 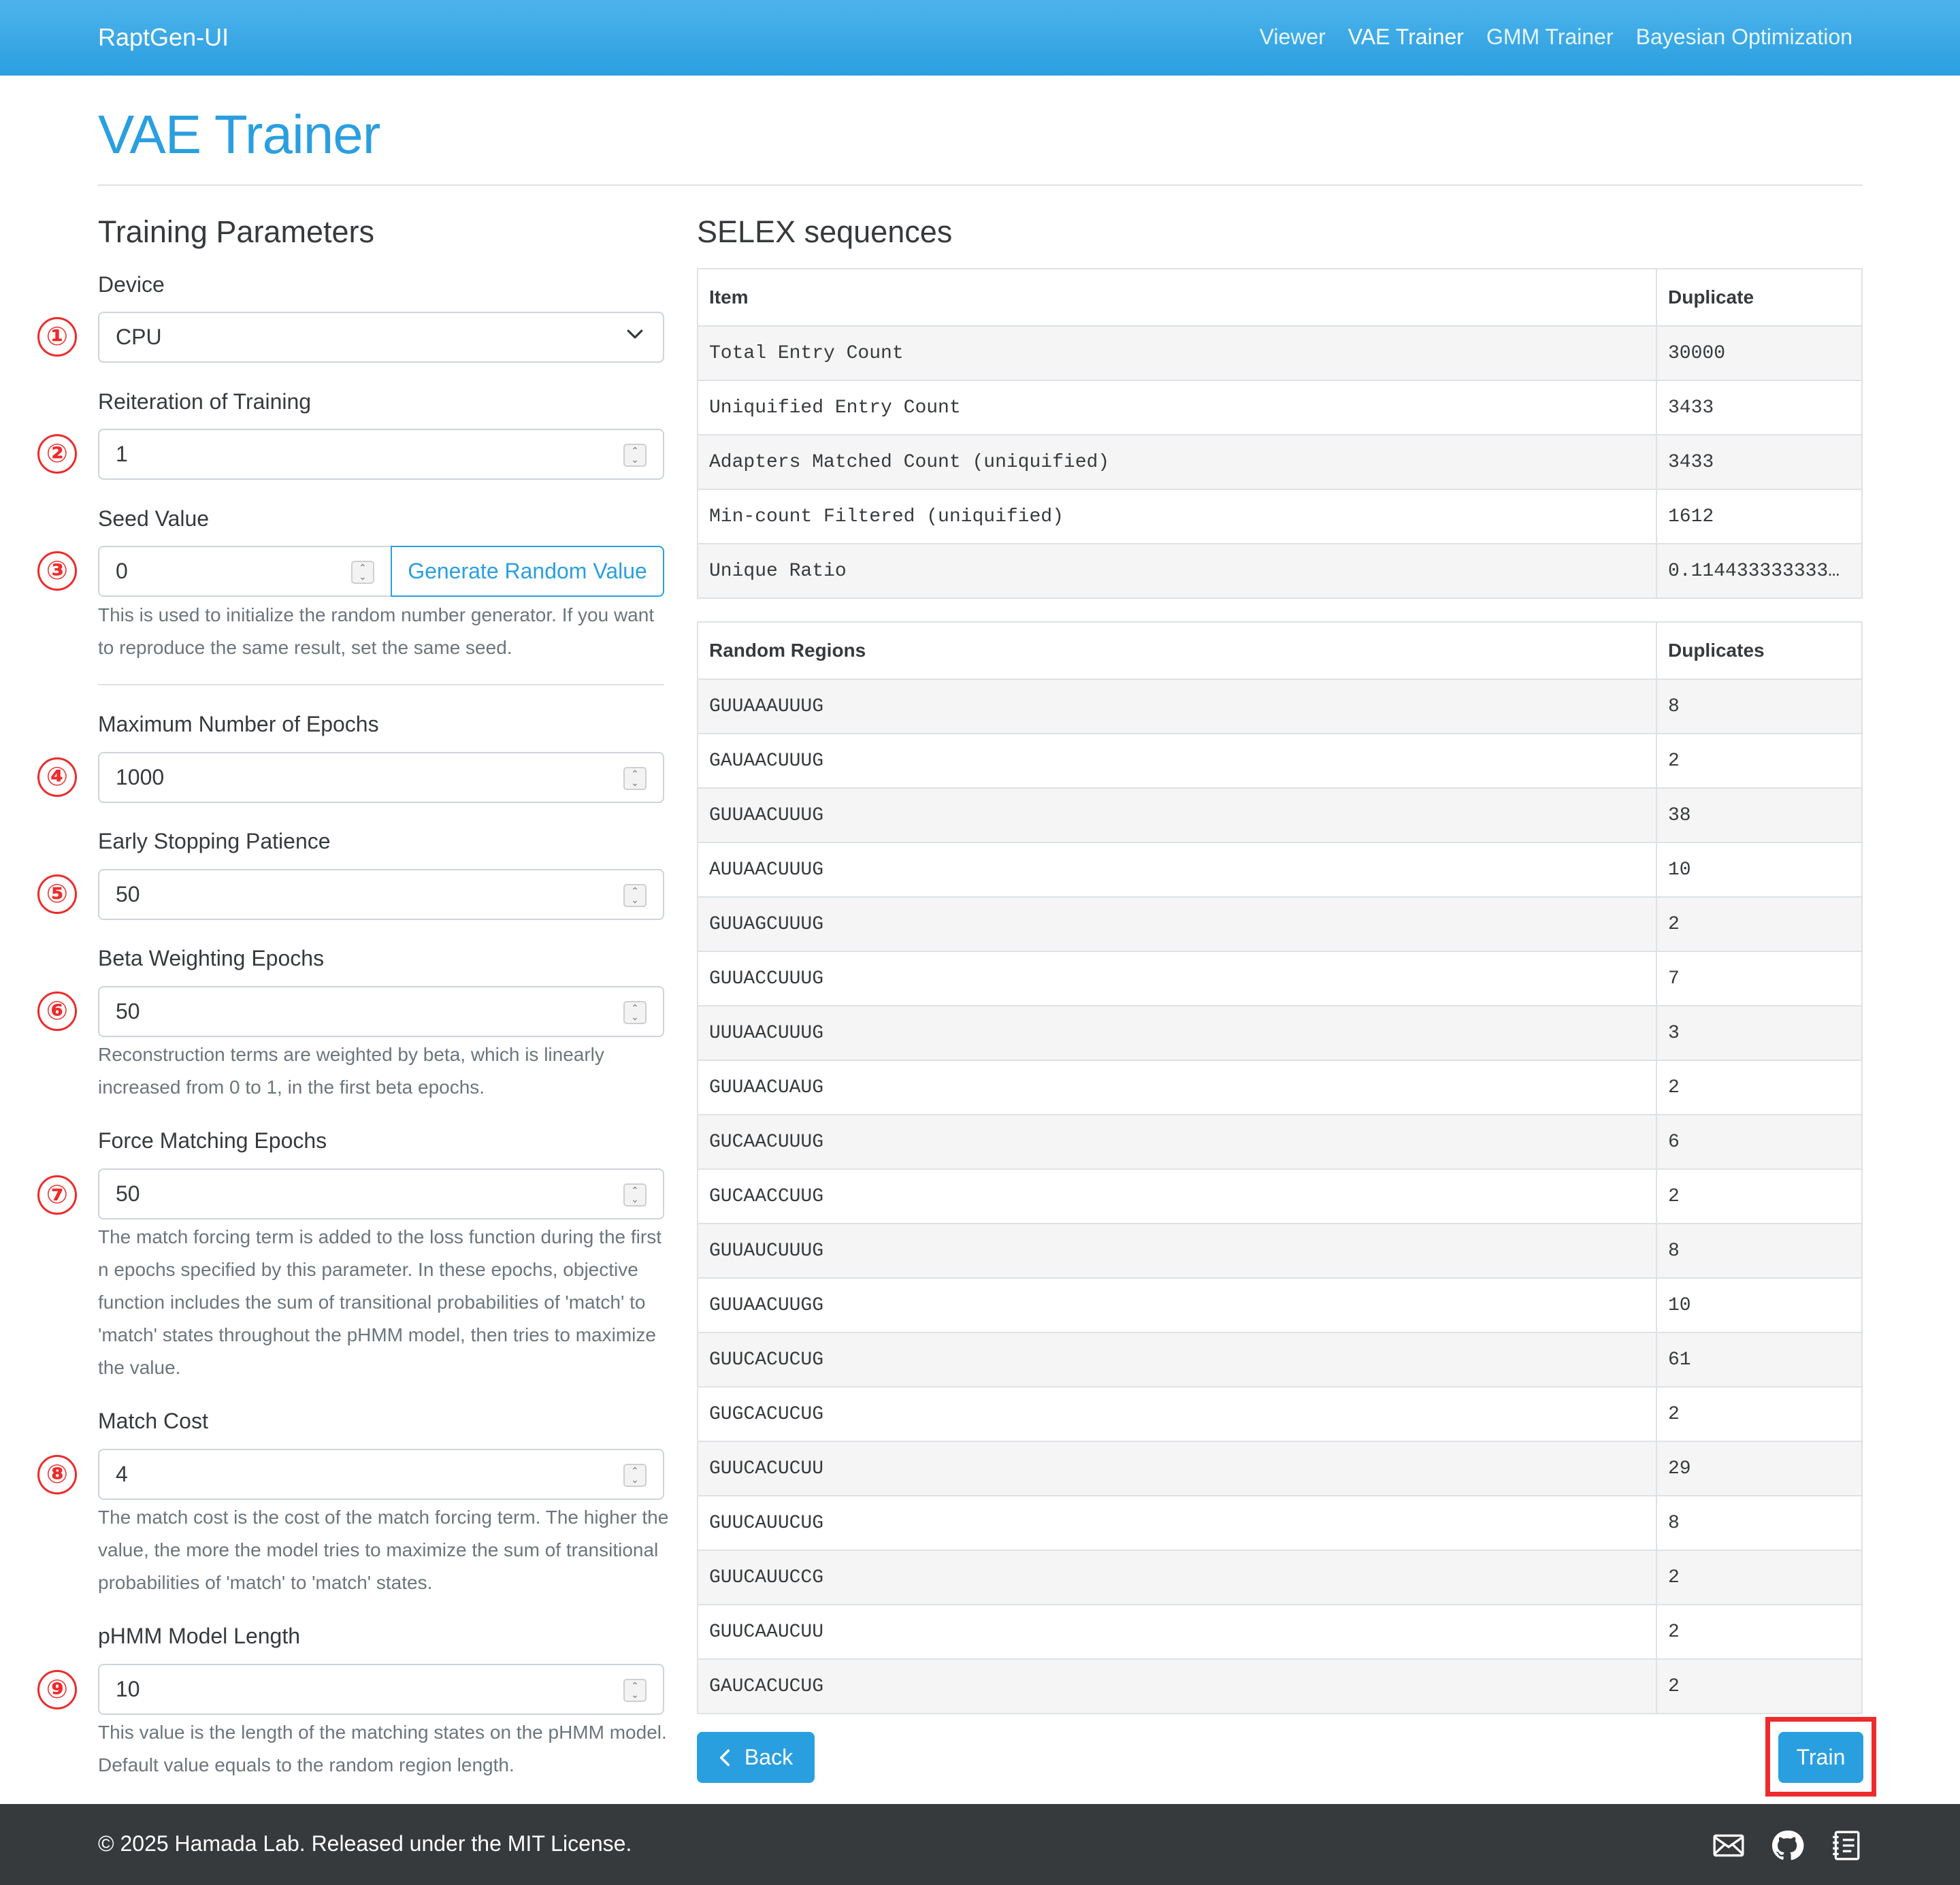 What do you see at coordinates (1280, 978) in the screenshot?
I see `table-row: GUUACCUUUG 7` at bounding box center [1280, 978].